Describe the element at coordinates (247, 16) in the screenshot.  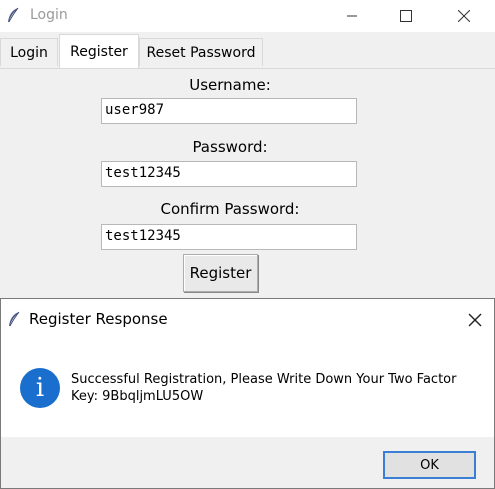
I see `window-titlebar: Login` at that location.